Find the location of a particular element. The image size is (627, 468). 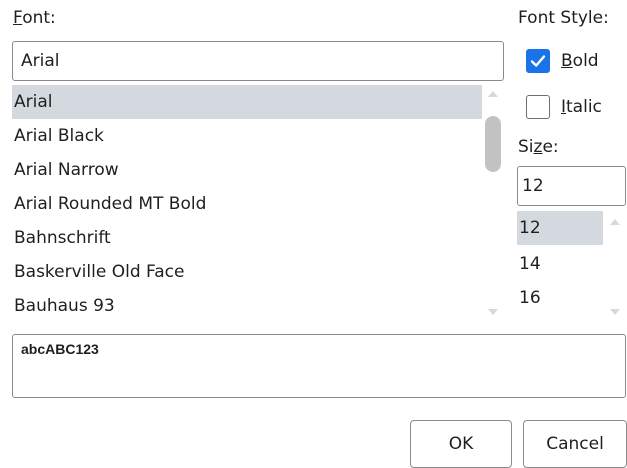

font-list-item: Baskerville Old Face is located at coordinates (247, 272).